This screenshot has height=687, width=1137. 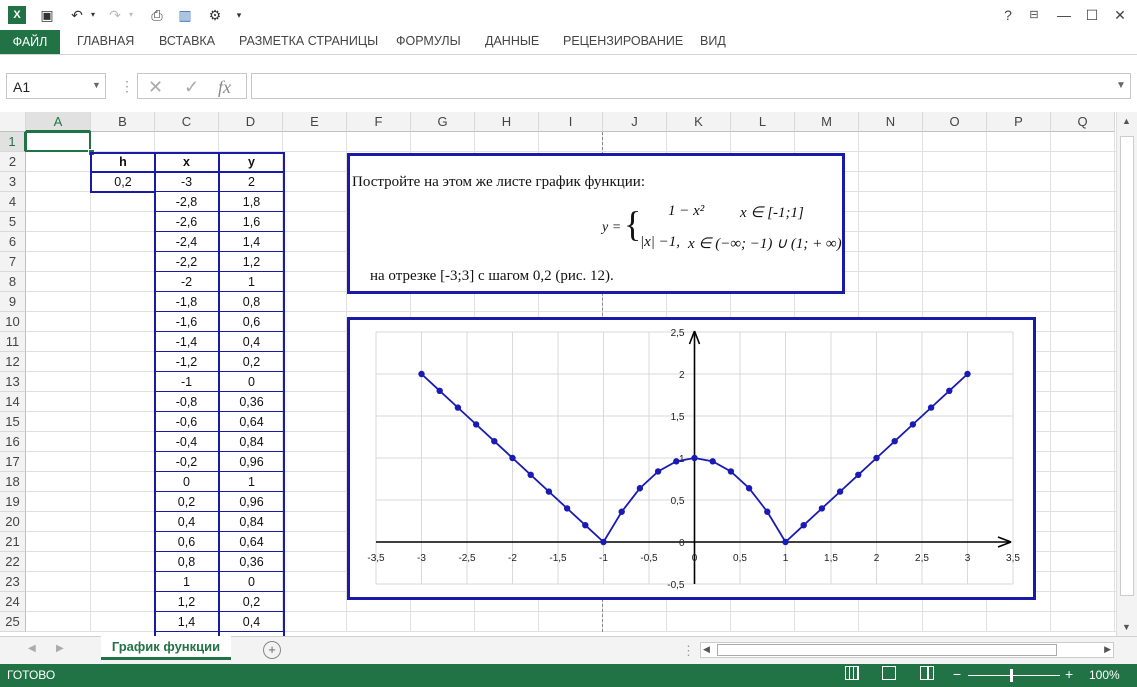 I want to click on x-value-cell: 0,4, so click(x=186, y=522).